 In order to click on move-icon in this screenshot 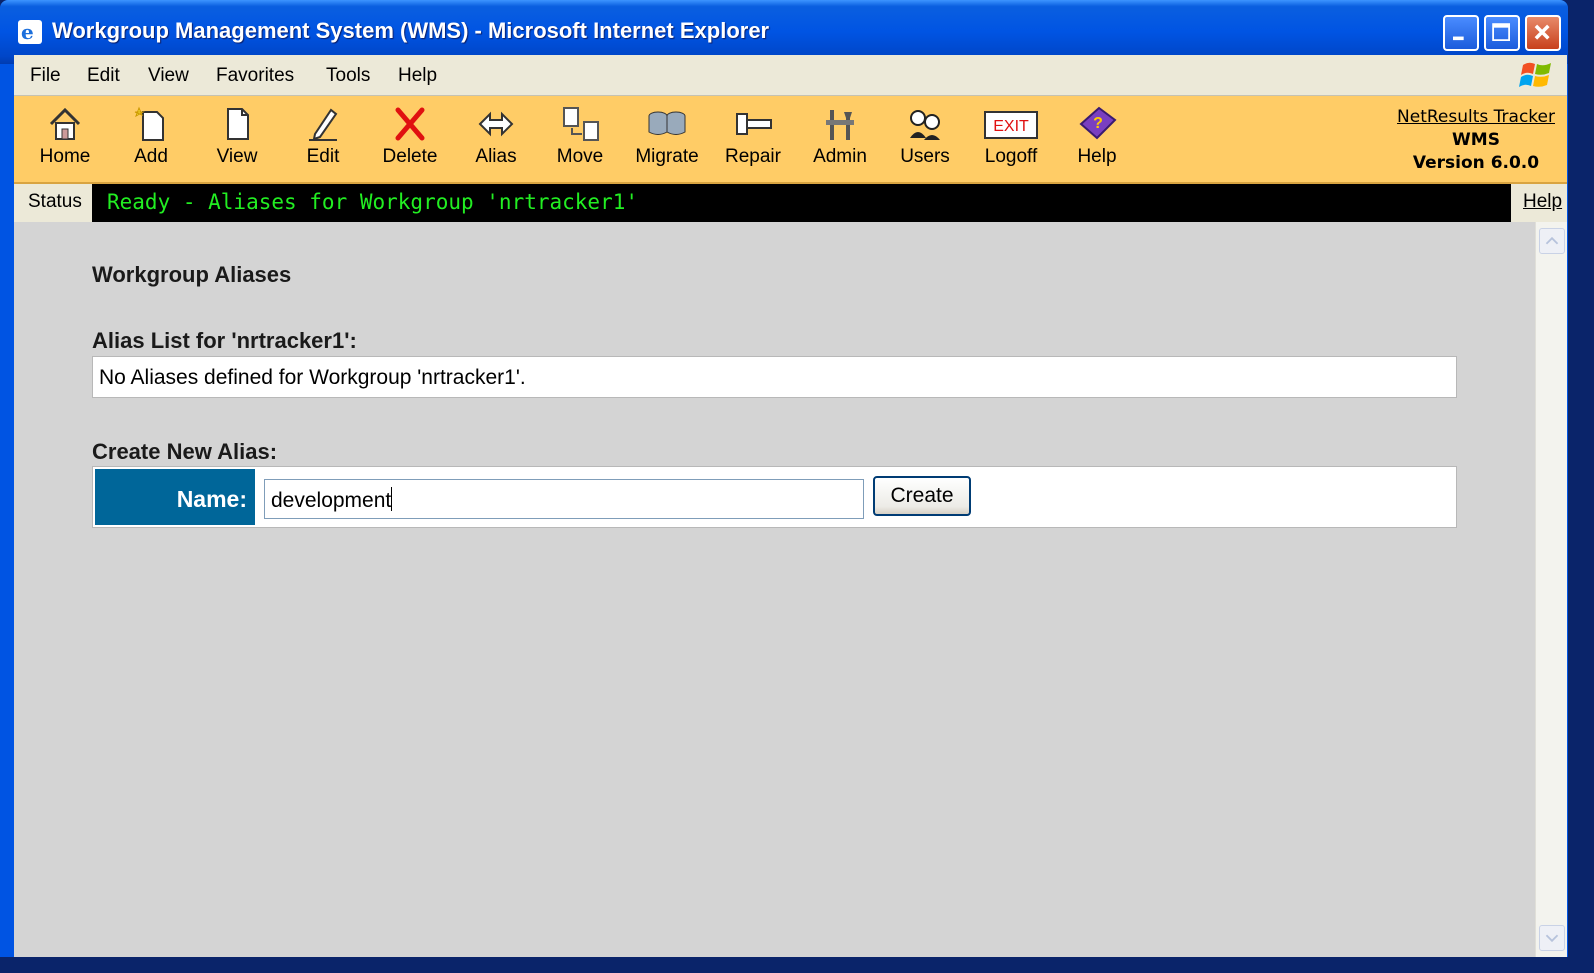, I will do `click(581, 124)`.